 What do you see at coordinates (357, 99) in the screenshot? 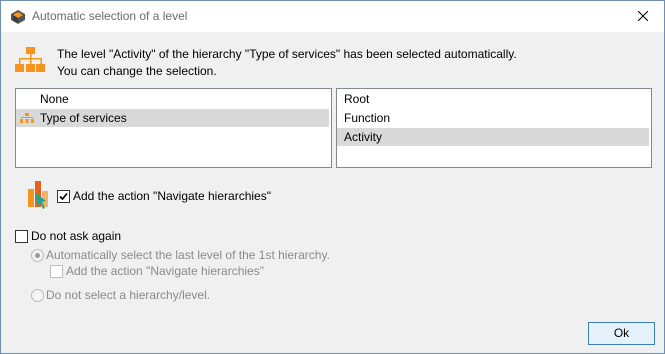
I see `level-item-label: Root` at bounding box center [357, 99].